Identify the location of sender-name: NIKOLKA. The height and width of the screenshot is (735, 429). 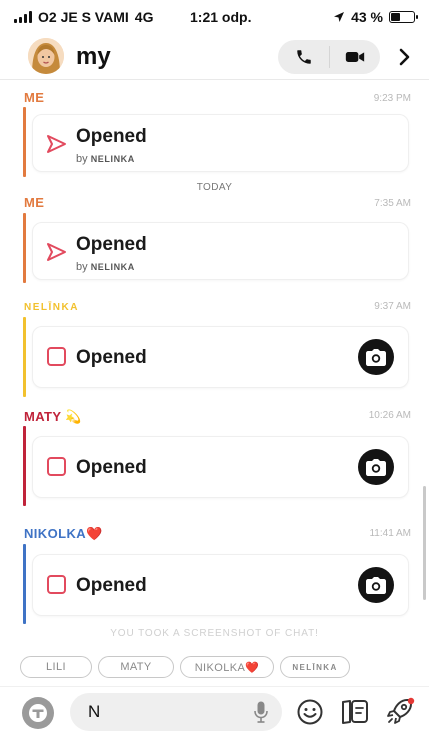
(55, 533).